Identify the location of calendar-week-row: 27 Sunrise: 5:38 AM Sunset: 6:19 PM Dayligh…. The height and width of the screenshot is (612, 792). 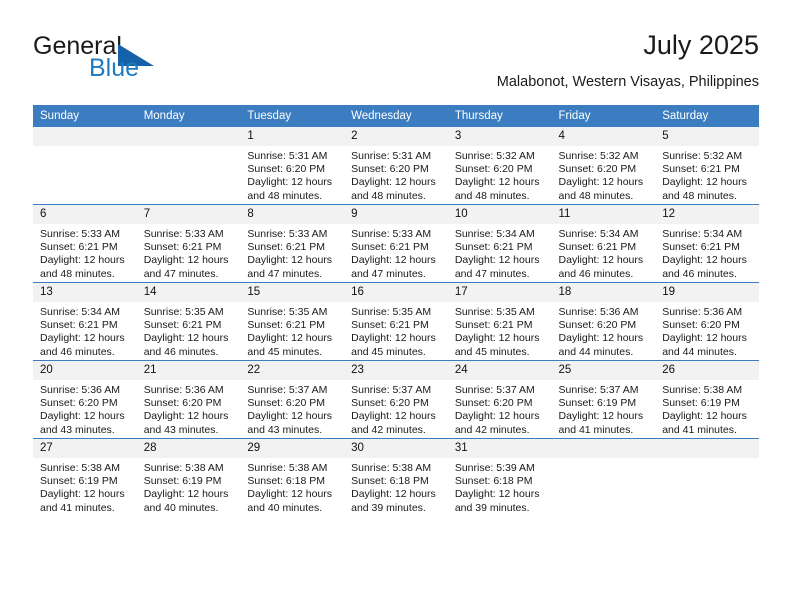
(396, 477).